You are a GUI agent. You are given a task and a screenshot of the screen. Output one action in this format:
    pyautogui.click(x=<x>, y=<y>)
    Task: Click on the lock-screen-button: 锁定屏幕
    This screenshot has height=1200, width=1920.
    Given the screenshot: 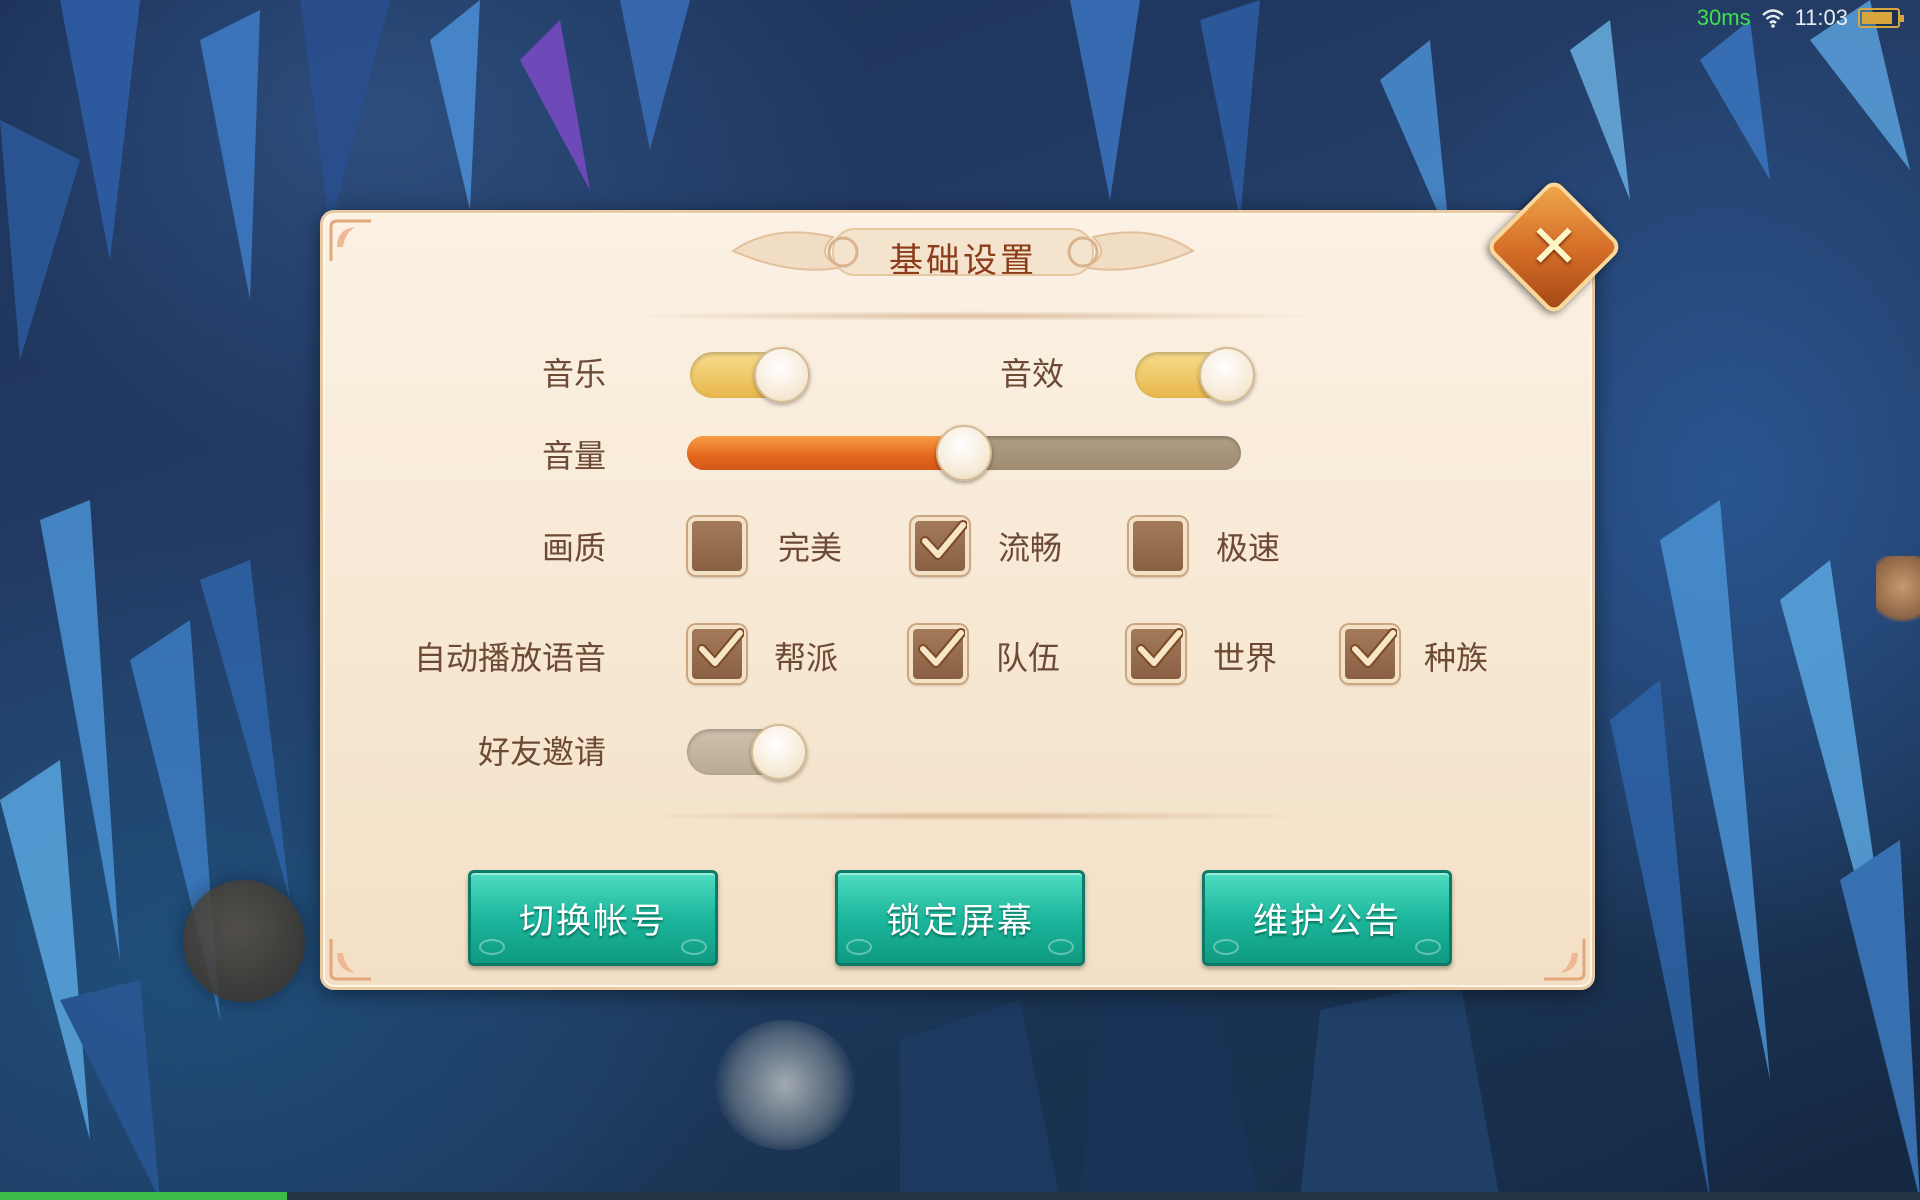 What is the action you would take?
    pyautogui.click(x=960, y=918)
    